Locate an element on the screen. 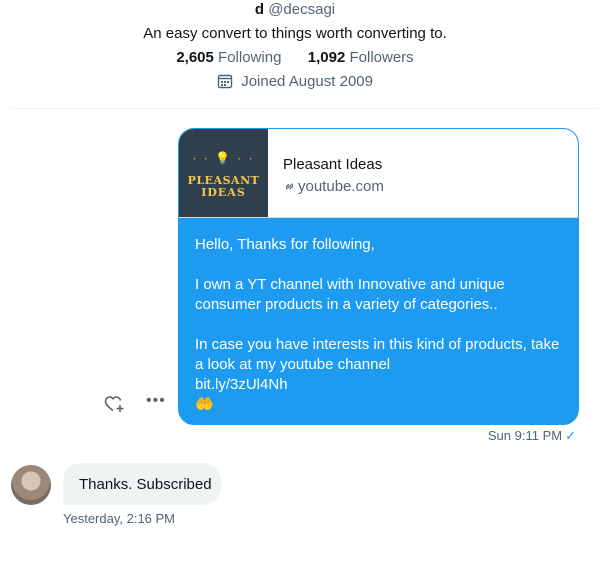 The width and height of the screenshot is (604, 561). following-label: Following is located at coordinates (250, 57).